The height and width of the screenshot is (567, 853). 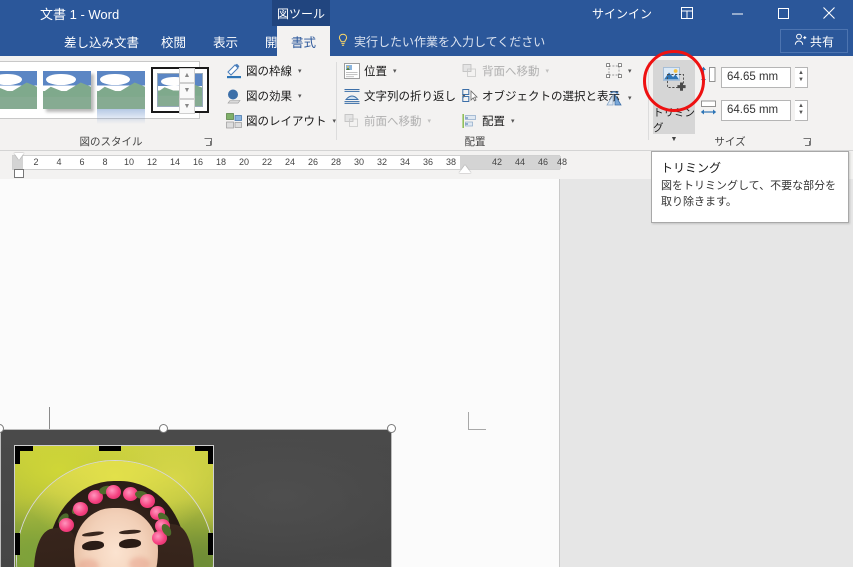 I want to click on shape-width-input: 64.65 mm, so click(x=756, y=110).